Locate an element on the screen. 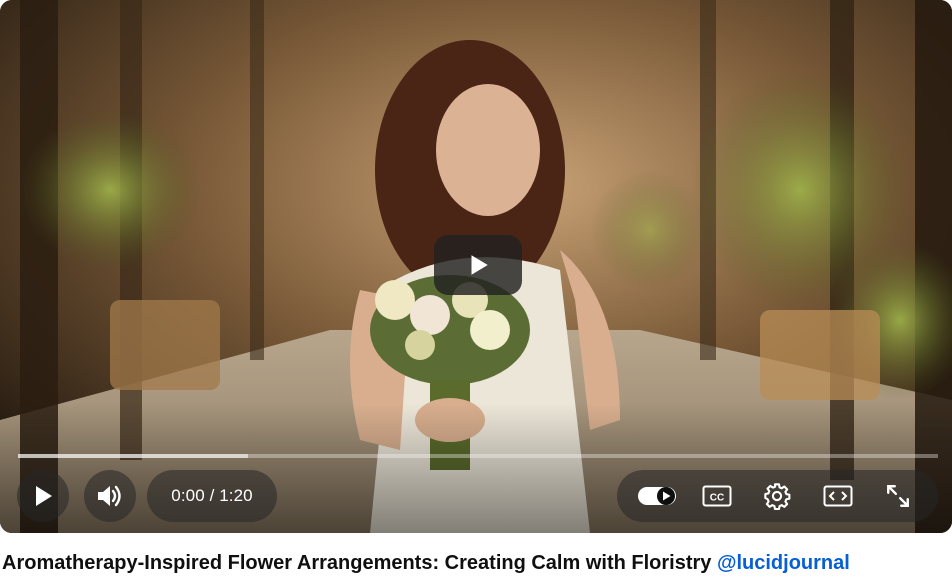 The width and height of the screenshot is (952, 581). time-text: 0:00 / 1:20 is located at coordinates (212, 495).